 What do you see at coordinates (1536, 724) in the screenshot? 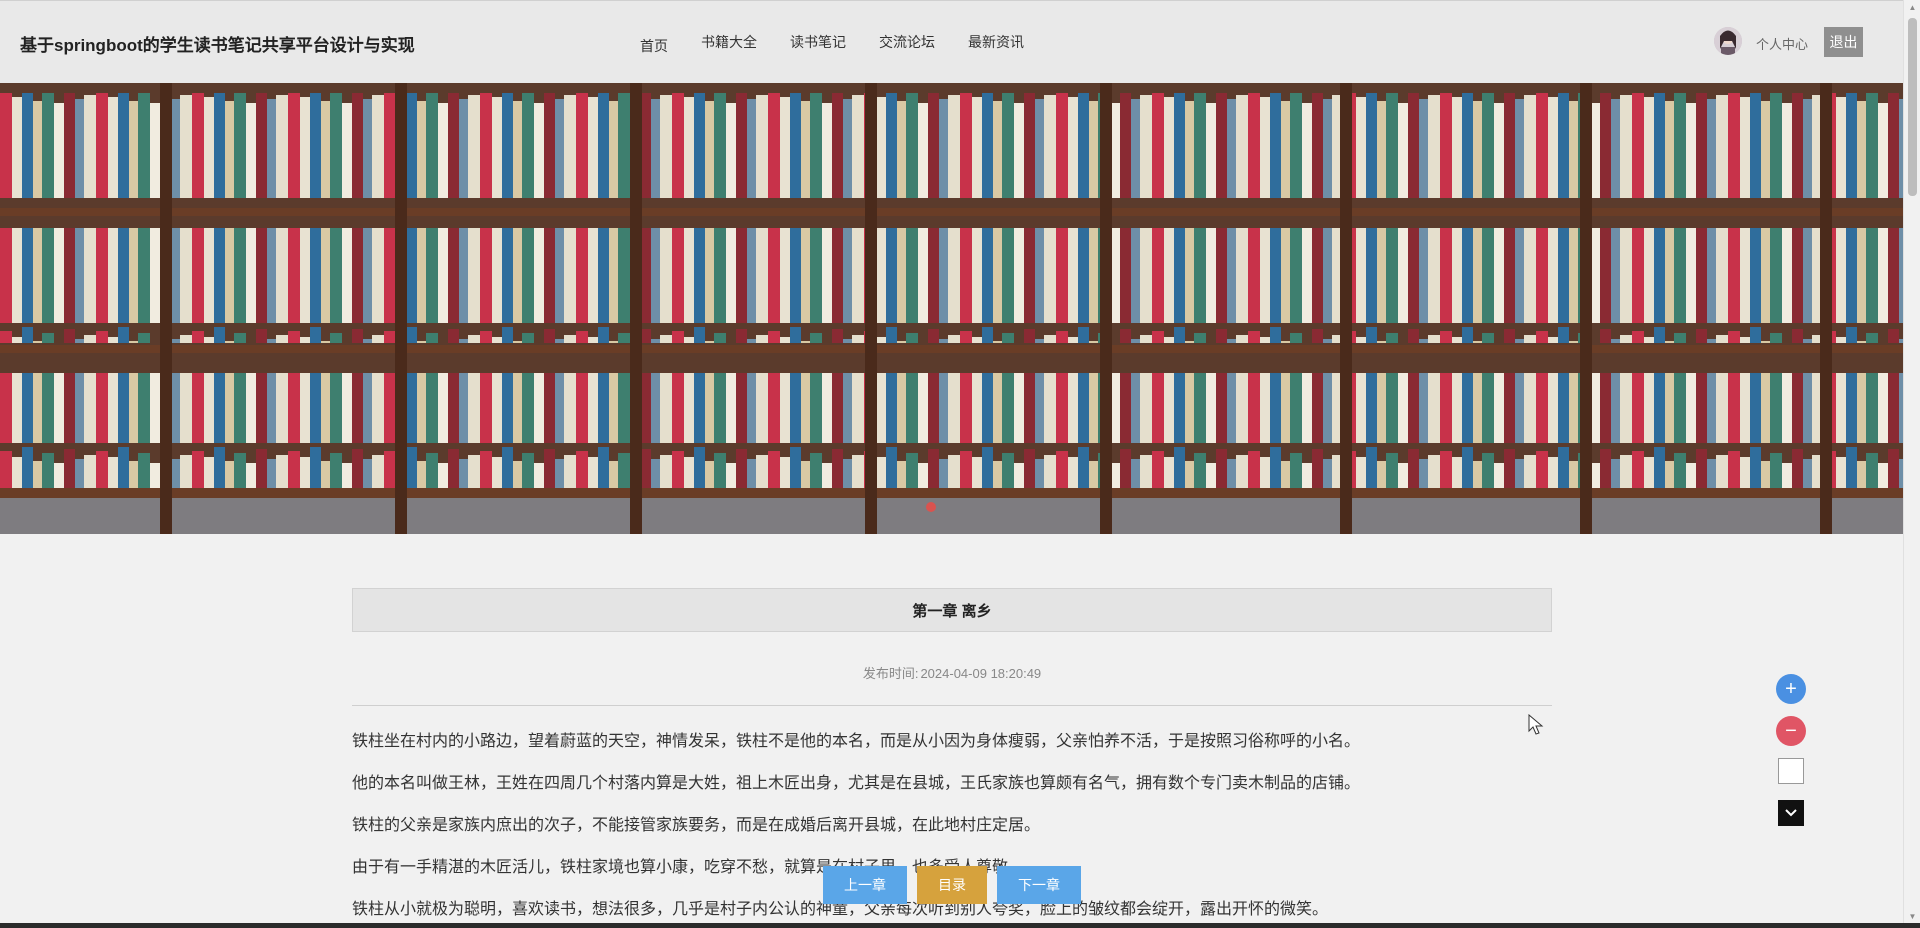
I see `mouse-cursor-icon` at bounding box center [1536, 724].